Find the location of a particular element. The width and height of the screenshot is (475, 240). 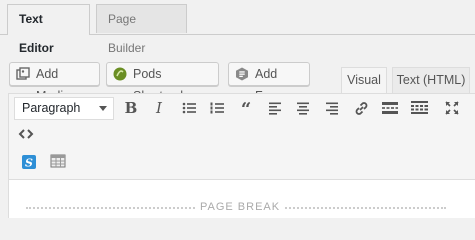

svg-text: S is located at coordinates (29, 163).